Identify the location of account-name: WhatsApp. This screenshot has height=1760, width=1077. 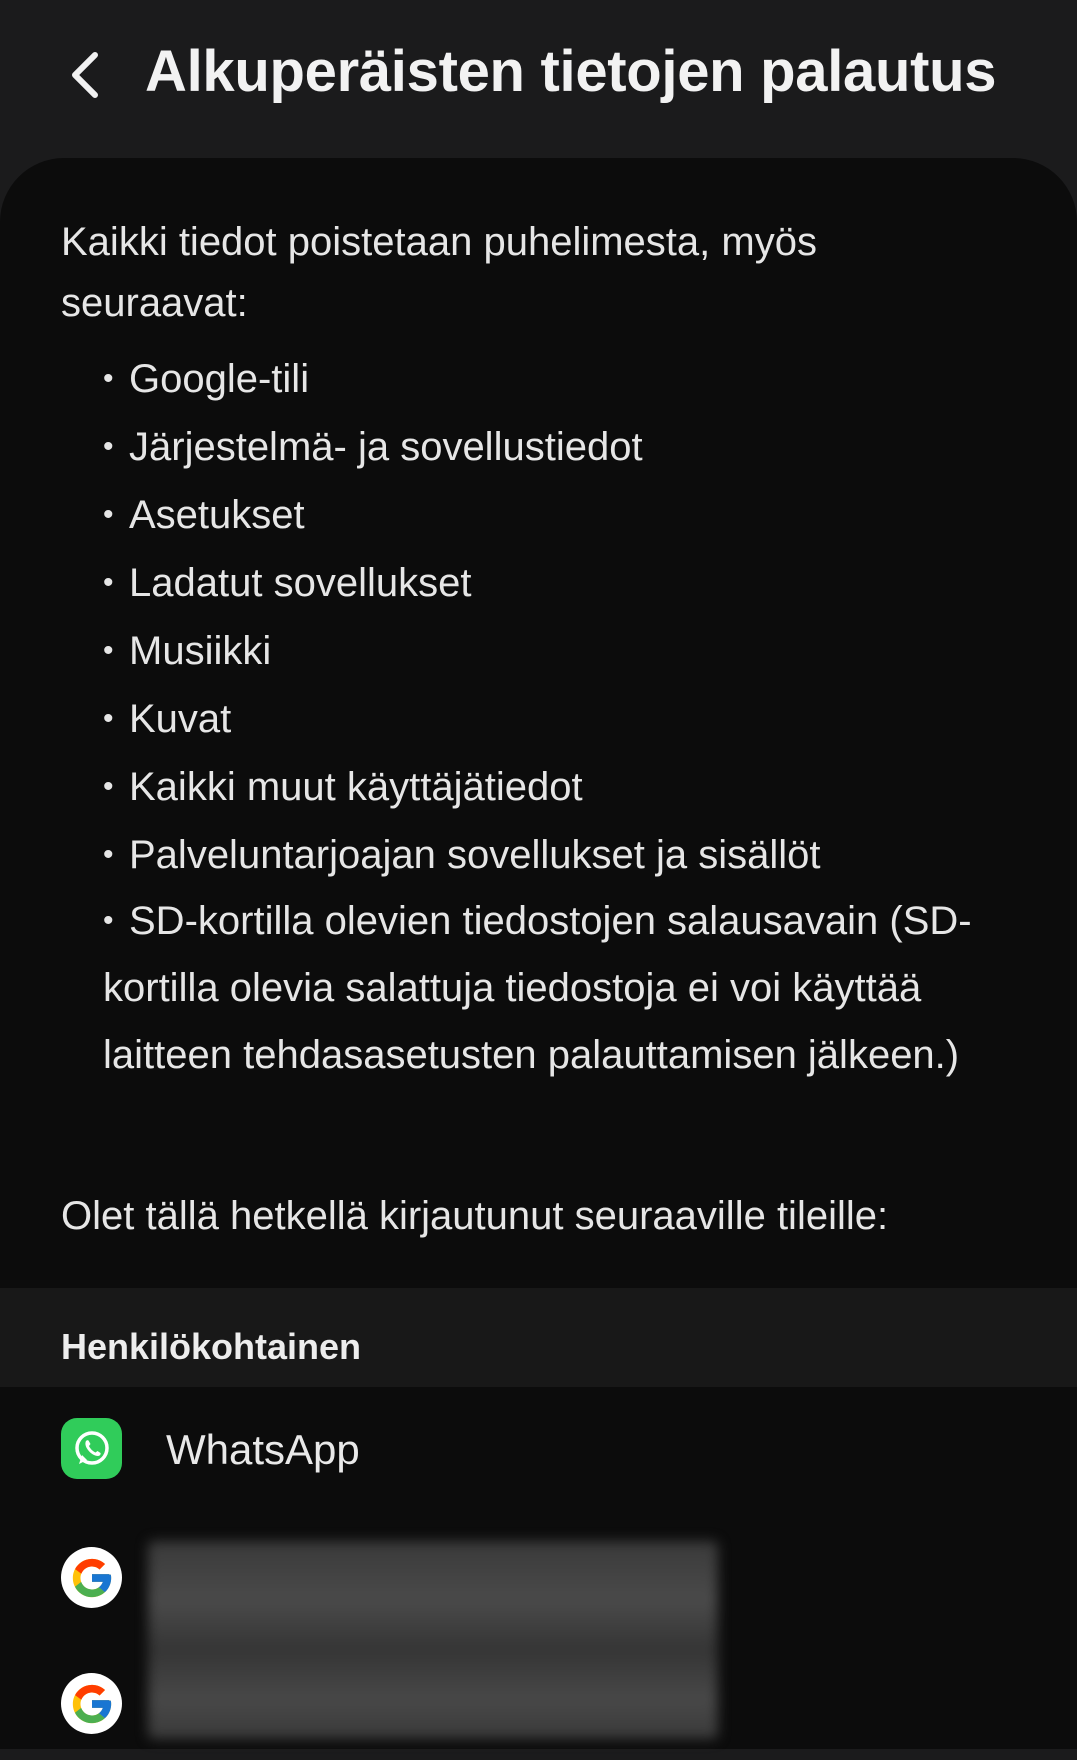
(263, 1449).